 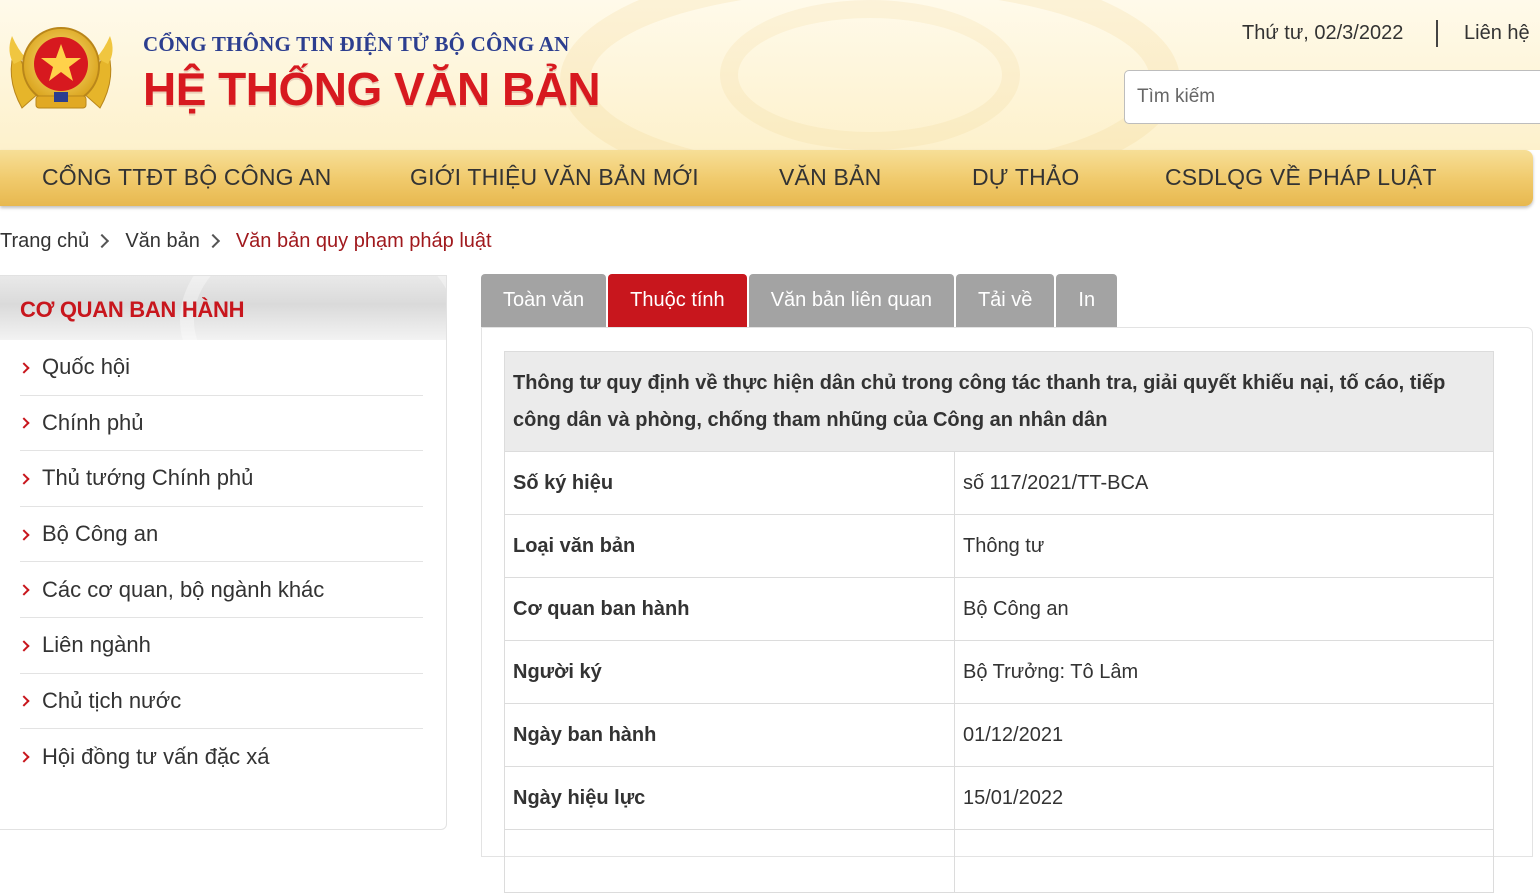 What do you see at coordinates (220, 368) in the screenshot?
I see `sidebar-item-national-assembly: Quốc hội` at bounding box center [220, 368].